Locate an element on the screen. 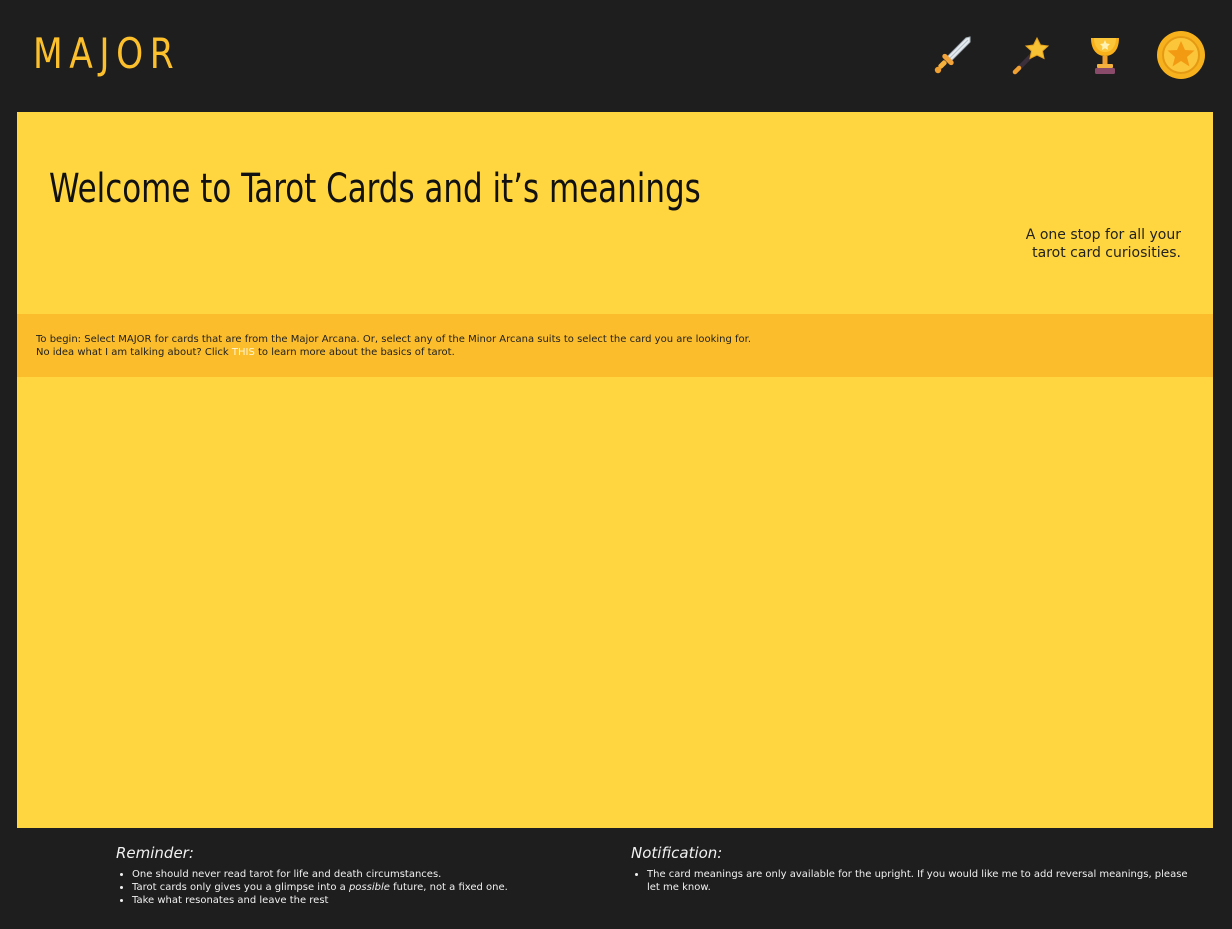 The image size is (1232, 929). coin-star-icon is located at coordinates (1181, 55).